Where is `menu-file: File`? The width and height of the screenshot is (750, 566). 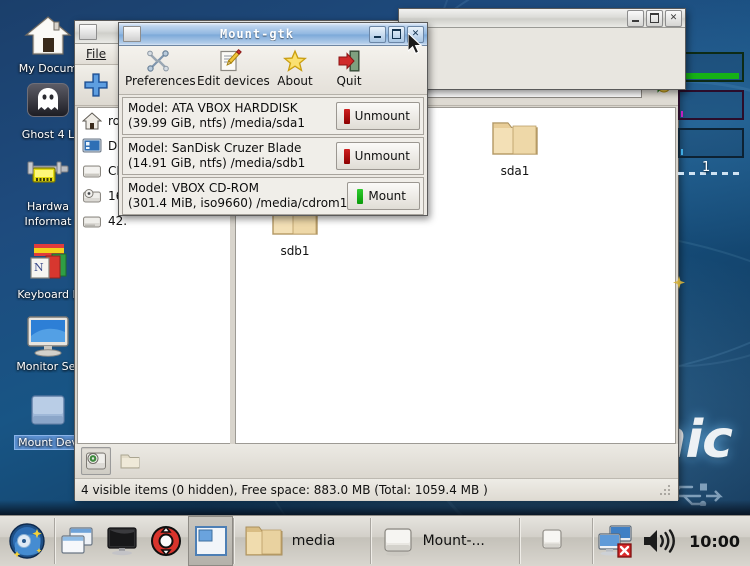
menu-file: File is located at coordinates (96, 54).